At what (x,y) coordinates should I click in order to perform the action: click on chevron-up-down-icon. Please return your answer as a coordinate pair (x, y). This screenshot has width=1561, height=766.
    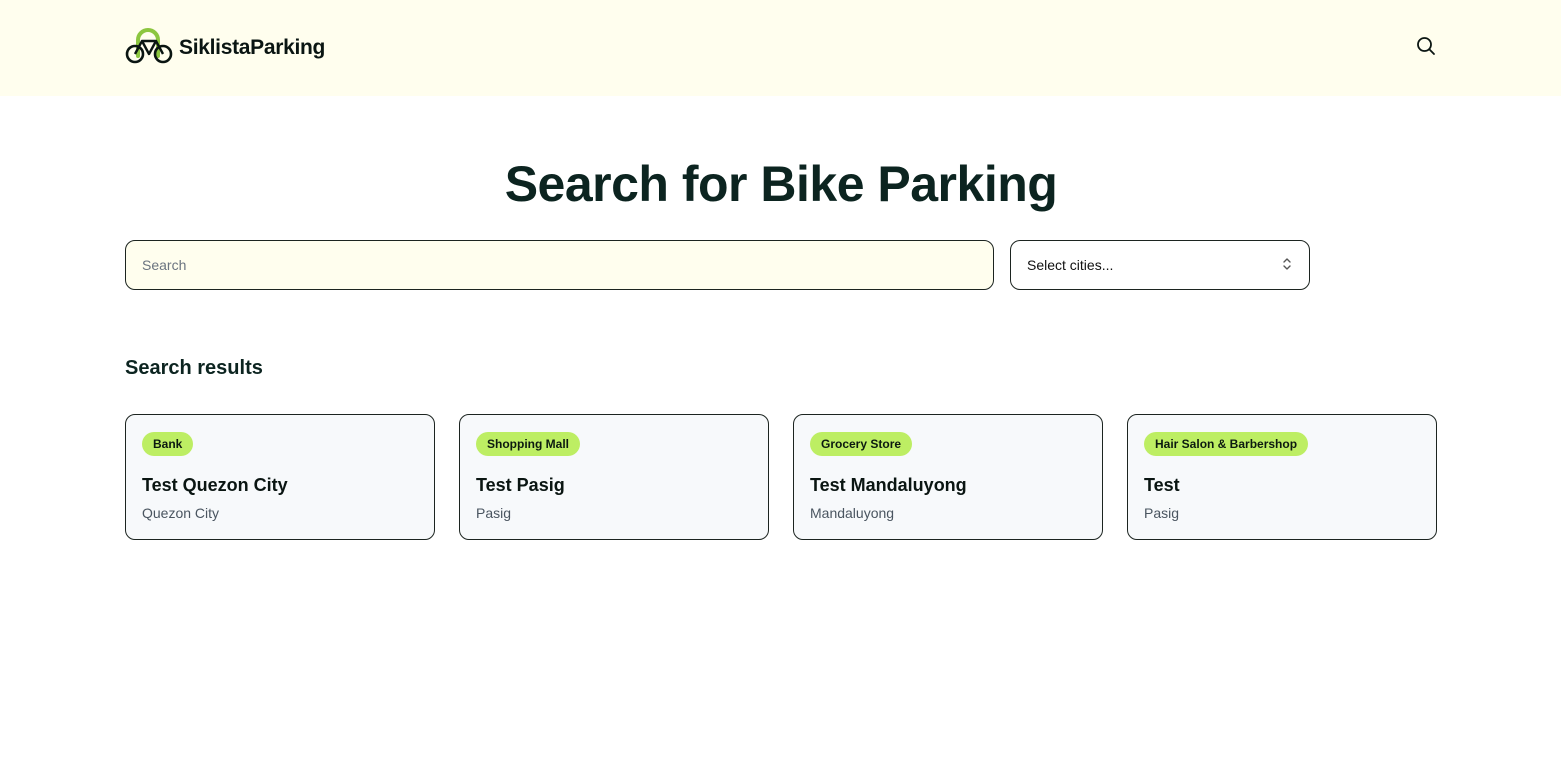
    Looking at the image, I should click on (1287, 265).